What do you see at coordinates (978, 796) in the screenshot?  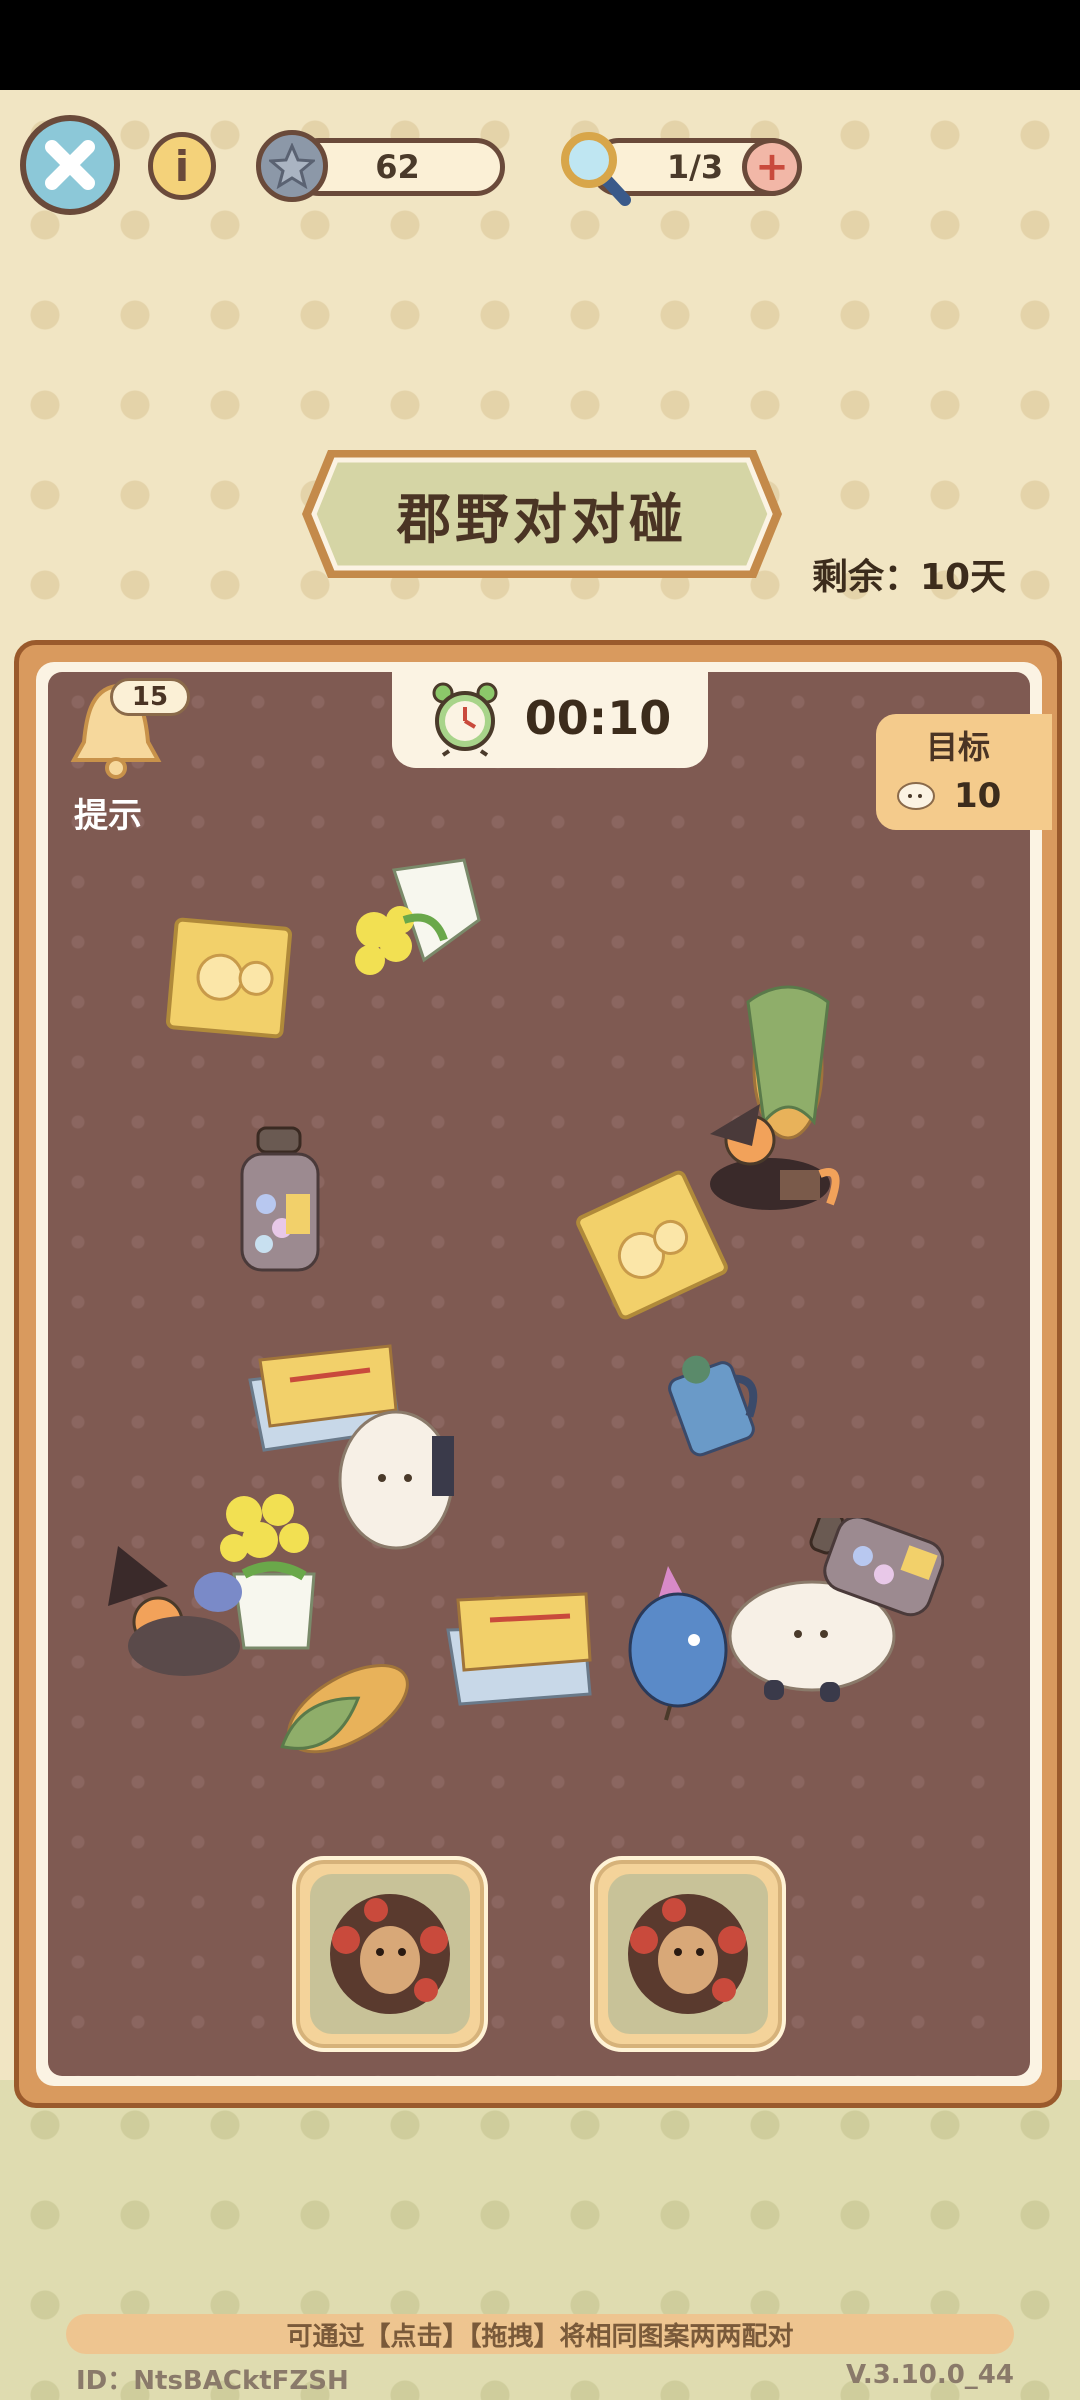 I see `goal-count: 10` at bounding box center [978, 796].